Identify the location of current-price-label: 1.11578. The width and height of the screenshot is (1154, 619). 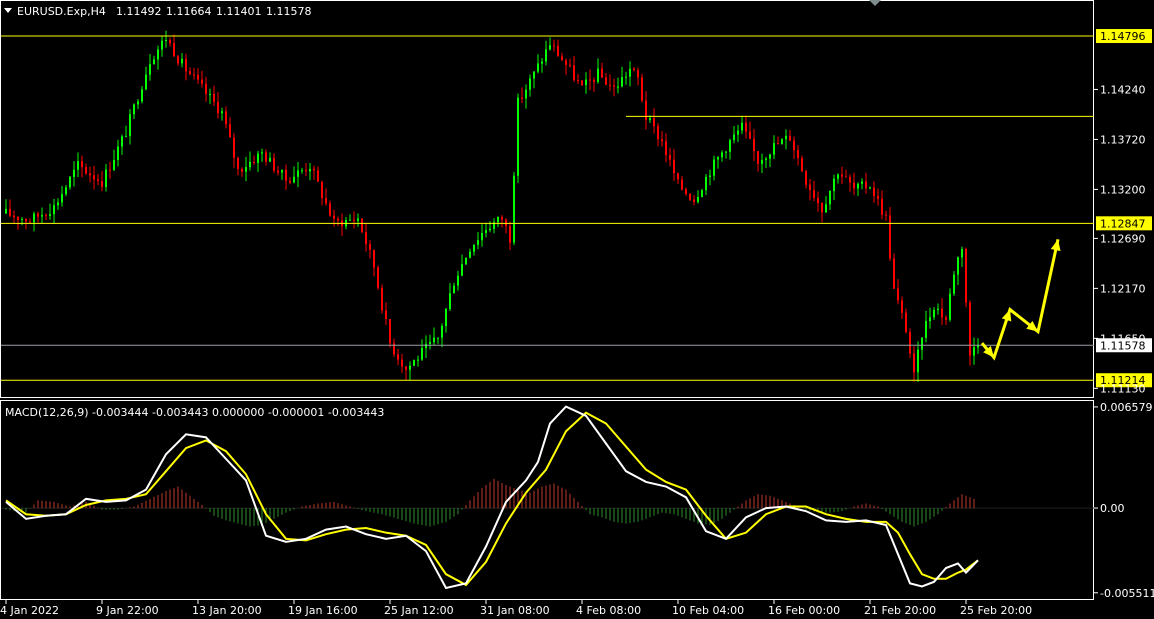
(1123, 345).